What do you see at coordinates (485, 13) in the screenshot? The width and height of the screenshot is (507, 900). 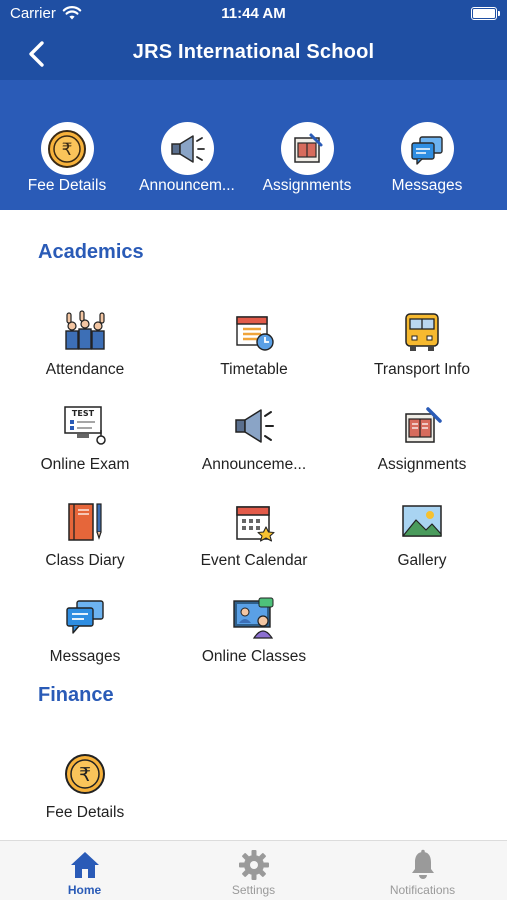 I see `battery-icon` at bounding box center [485, 13].